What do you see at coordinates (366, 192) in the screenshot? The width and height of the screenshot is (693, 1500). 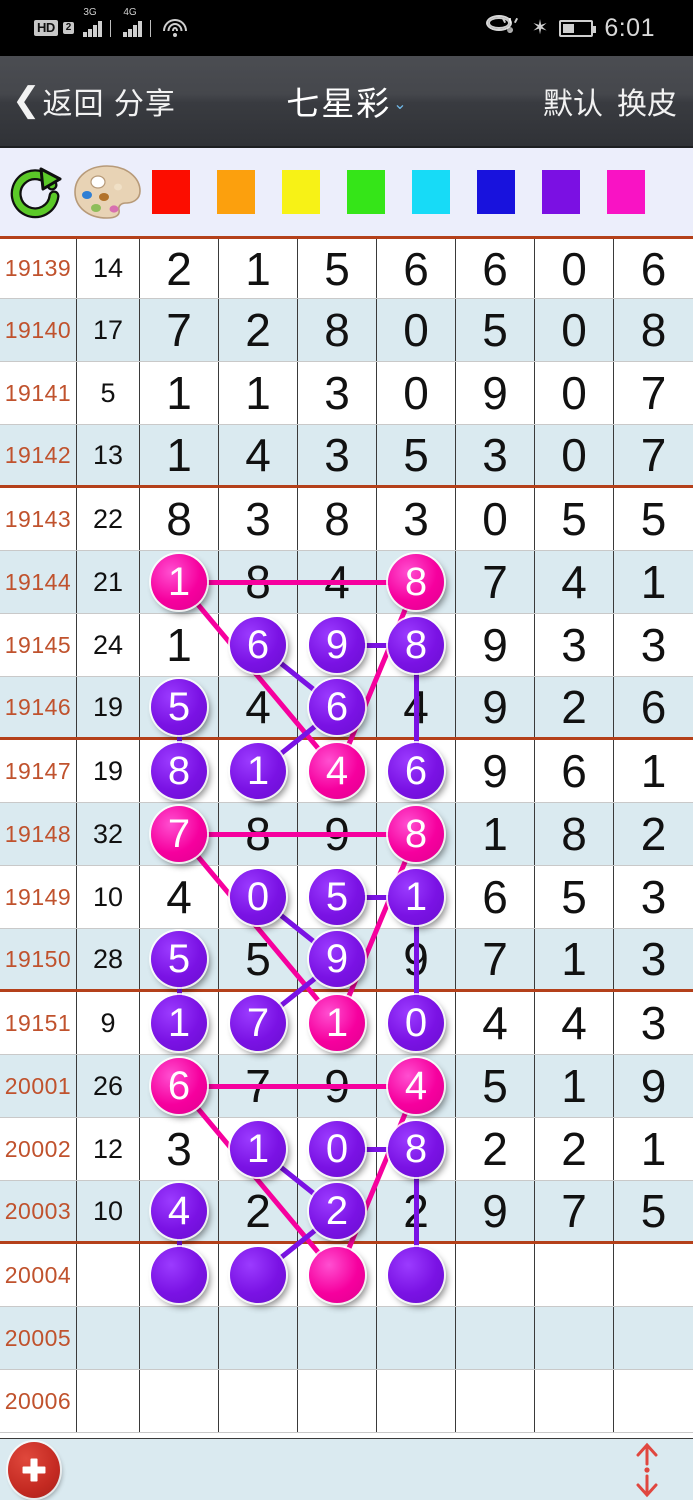 I see `swatch-green` at bounding box center [366, 192].